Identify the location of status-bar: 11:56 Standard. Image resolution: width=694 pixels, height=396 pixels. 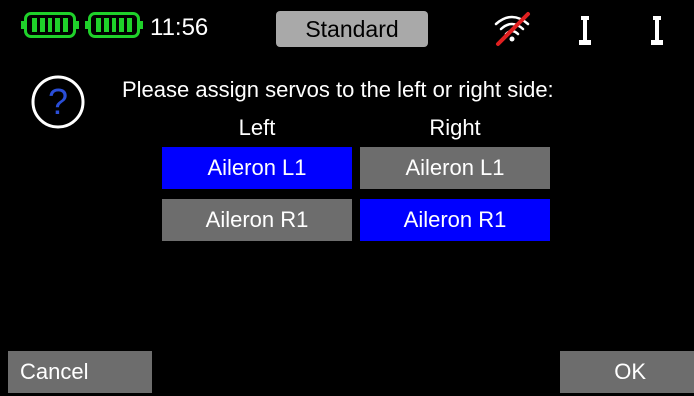
(347, 28).